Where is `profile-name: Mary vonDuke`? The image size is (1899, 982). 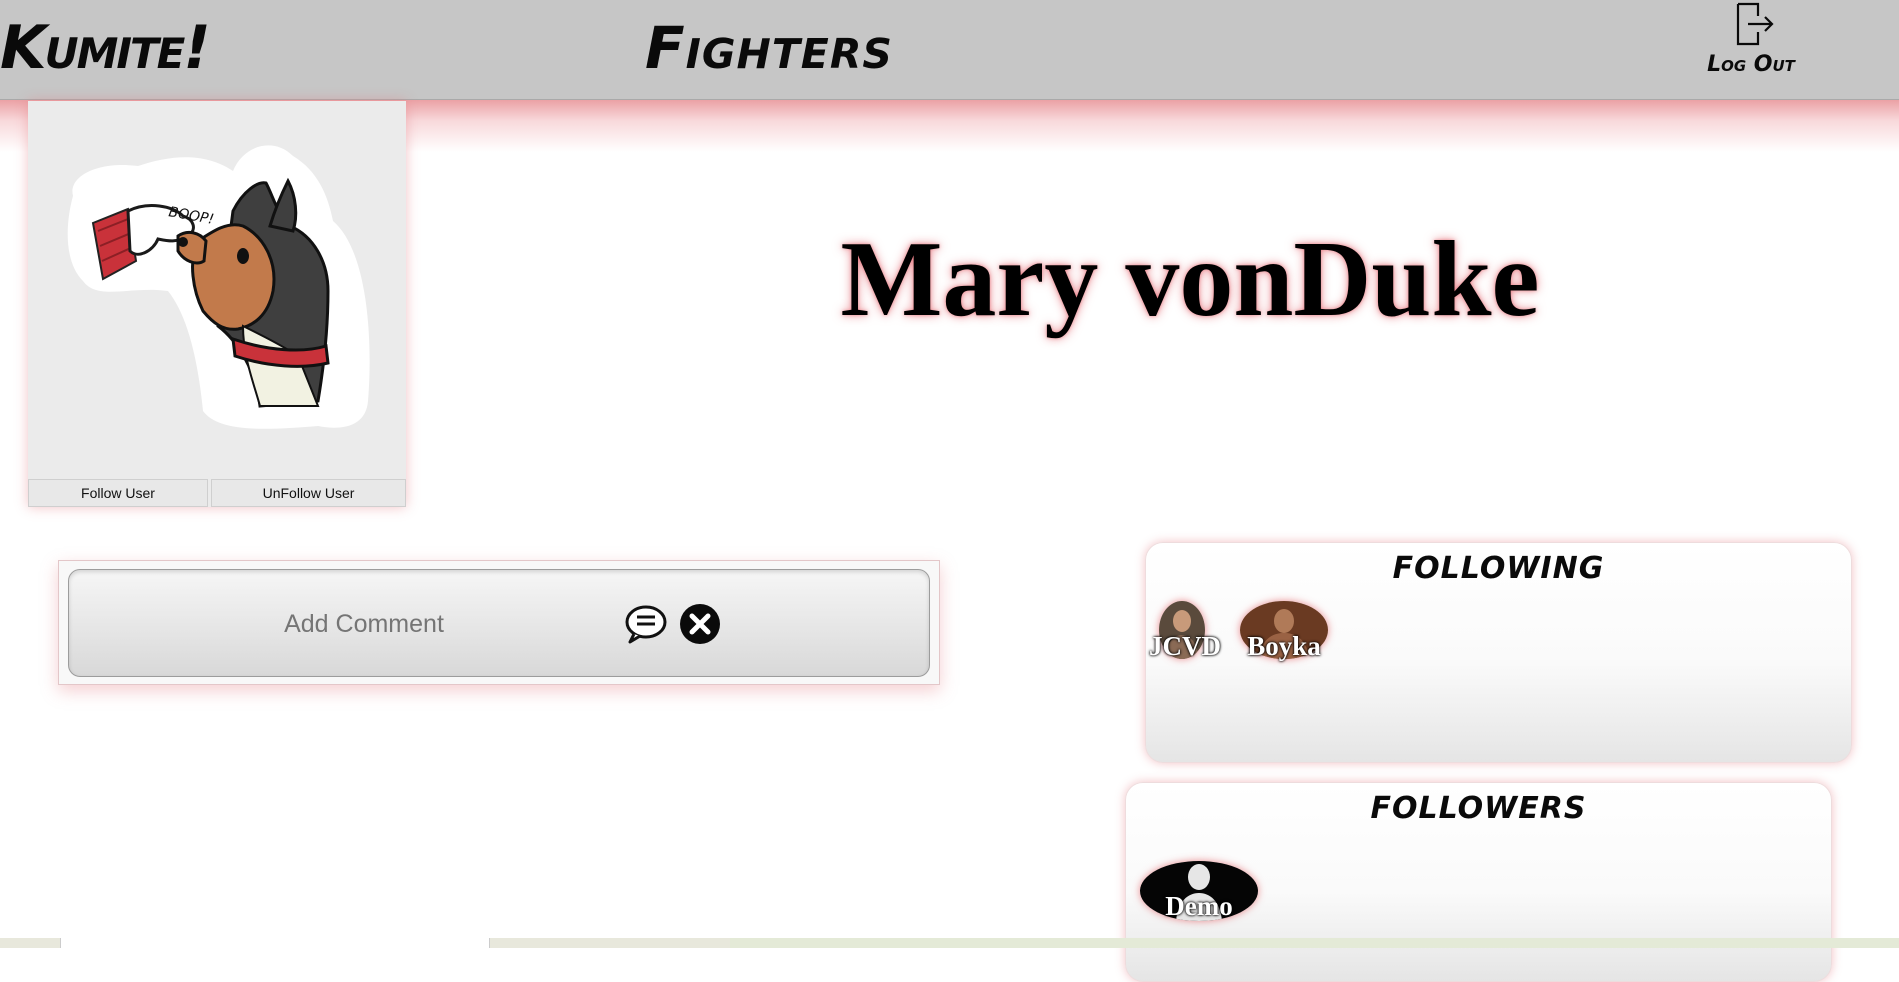
profile-name: Mary vonDuke is located at coordinates (1190, 279).